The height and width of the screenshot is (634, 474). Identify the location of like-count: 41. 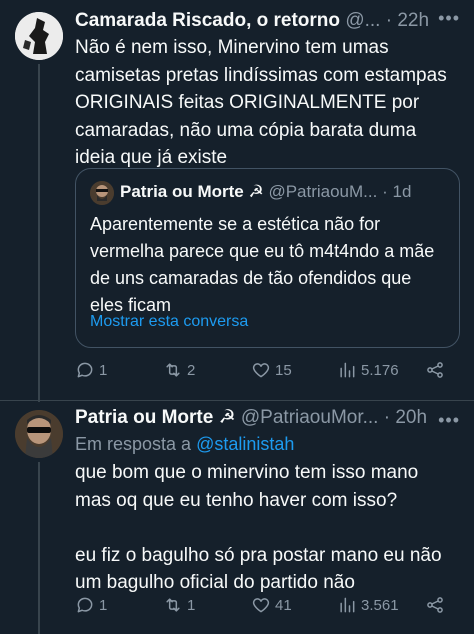
(283, 605).